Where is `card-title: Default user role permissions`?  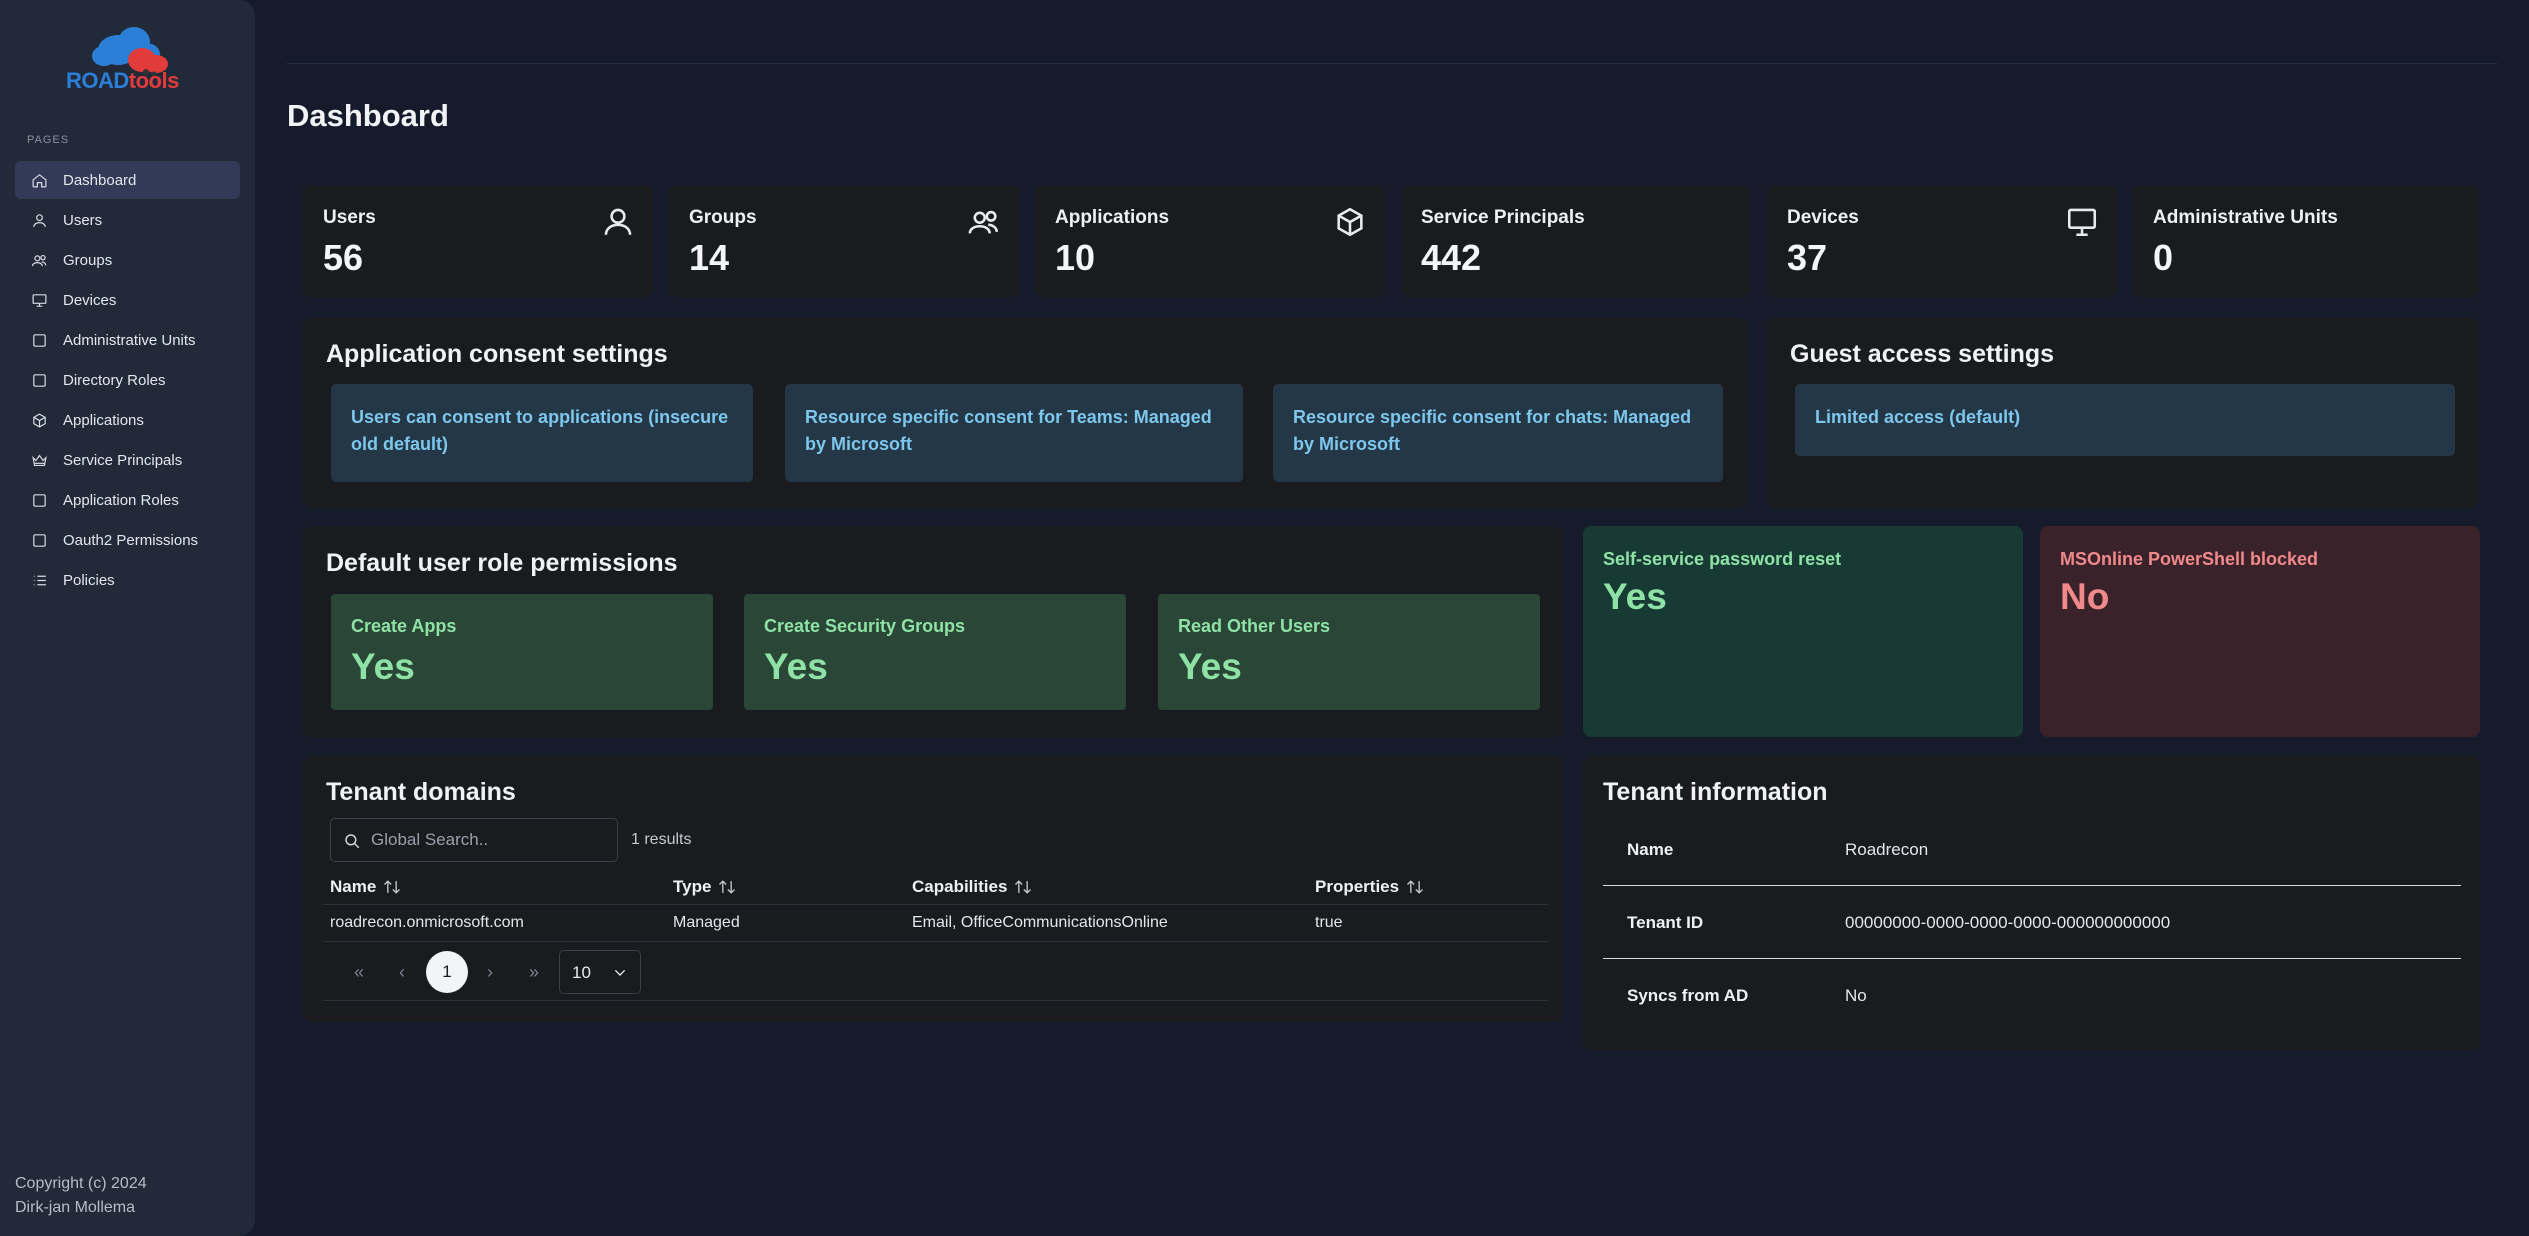 card-title: Default user role permissions is located at coordinates (502, 563).